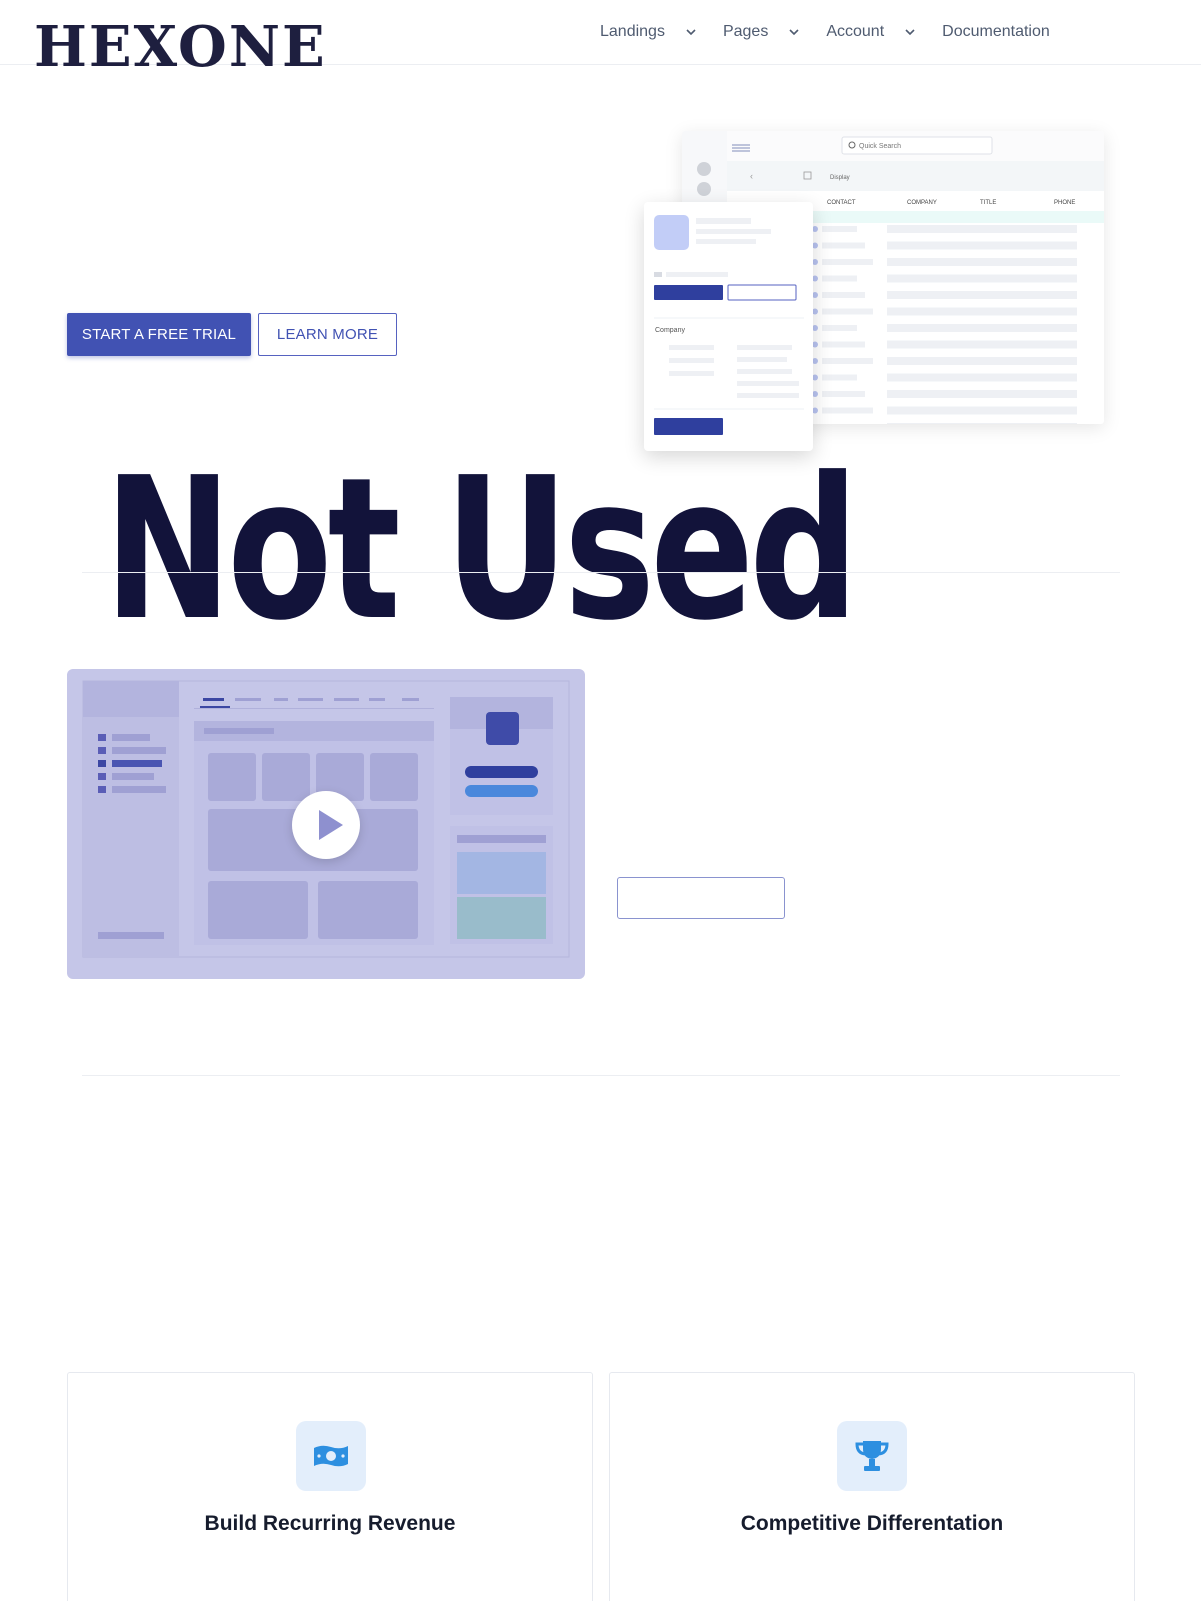 The width and height of the screenshot is (1201, 1601). I want to click on feature-card-competitive-differentiation: Competitive Differentation, so click(872, 1486).